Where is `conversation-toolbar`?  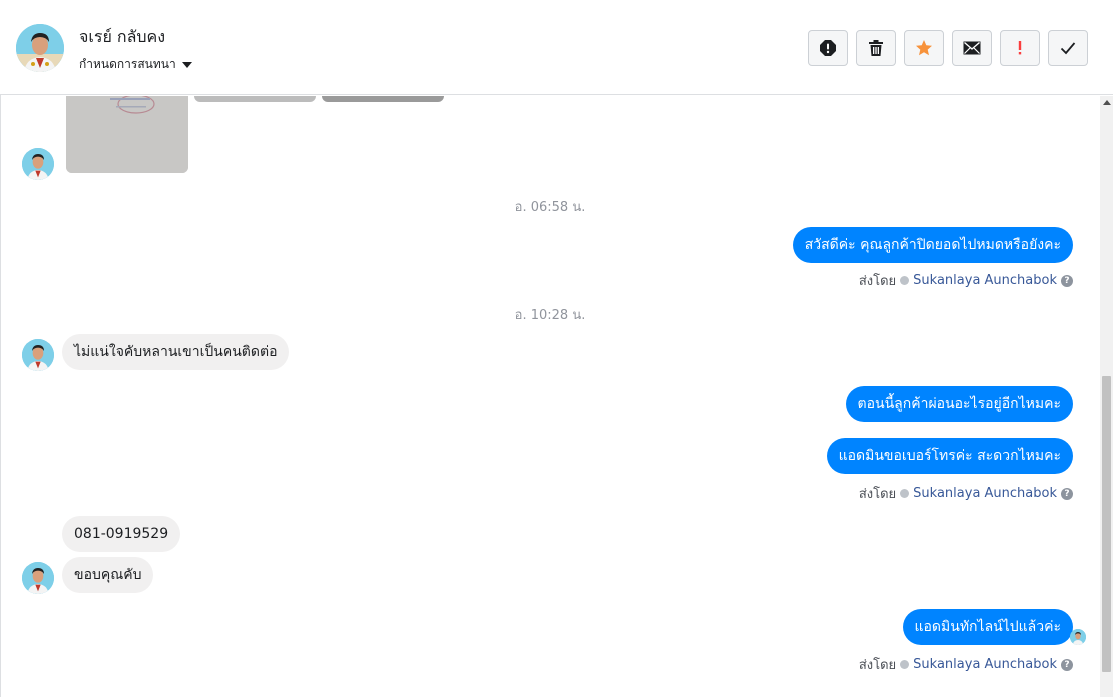
conversation-toolbar is located at coordinates (948, 48).